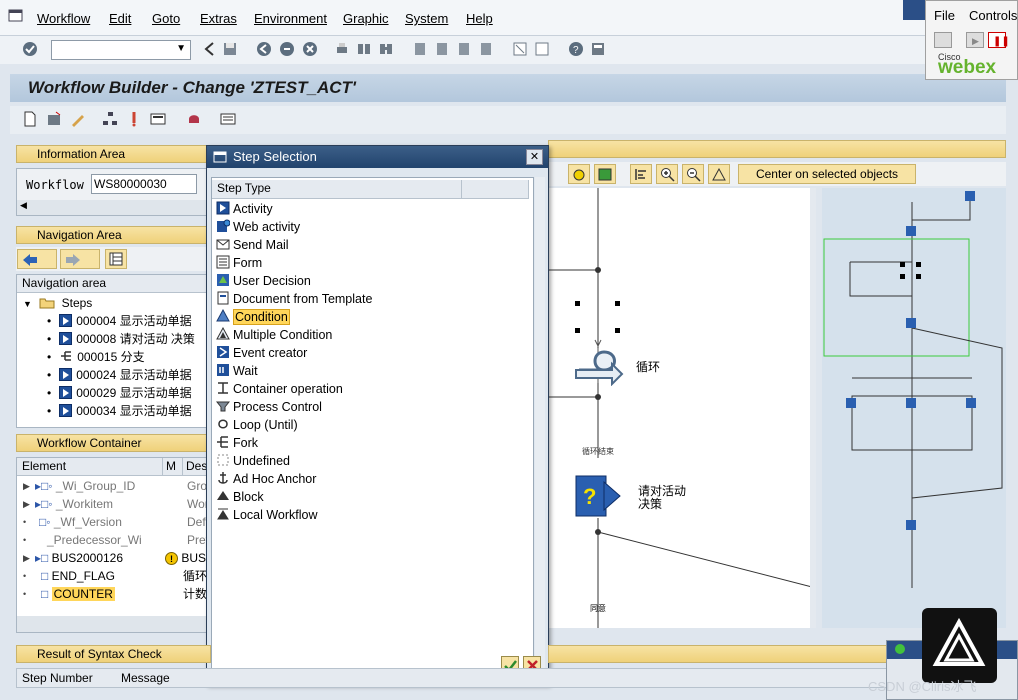 This screenshot has height=700, width=1018. Describe the element at coordinates (210, 49) in the screenshot. I see `back-arrow-icon` at that location.